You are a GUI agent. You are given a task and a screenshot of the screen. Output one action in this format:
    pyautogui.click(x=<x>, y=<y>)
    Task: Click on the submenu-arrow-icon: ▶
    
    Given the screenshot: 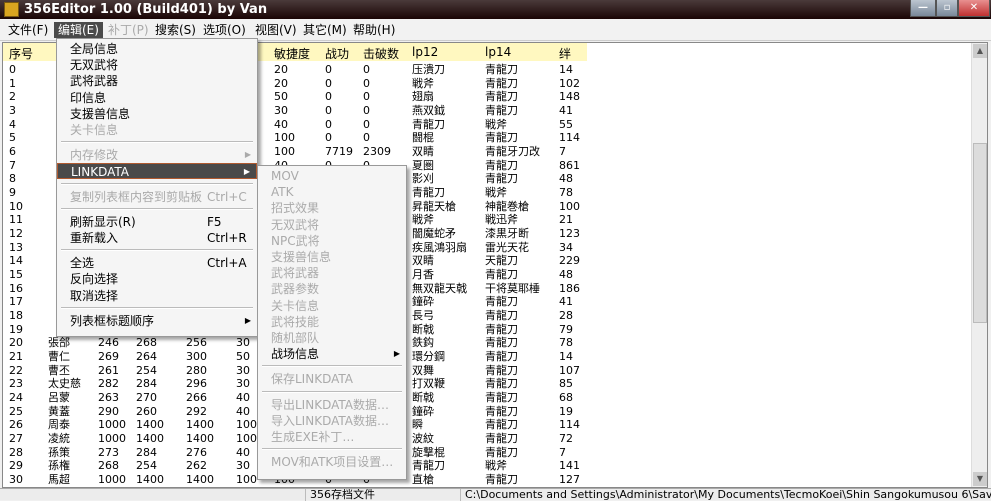 What is the action you would take?
    pyautogui.click(x=247, y=155)
    